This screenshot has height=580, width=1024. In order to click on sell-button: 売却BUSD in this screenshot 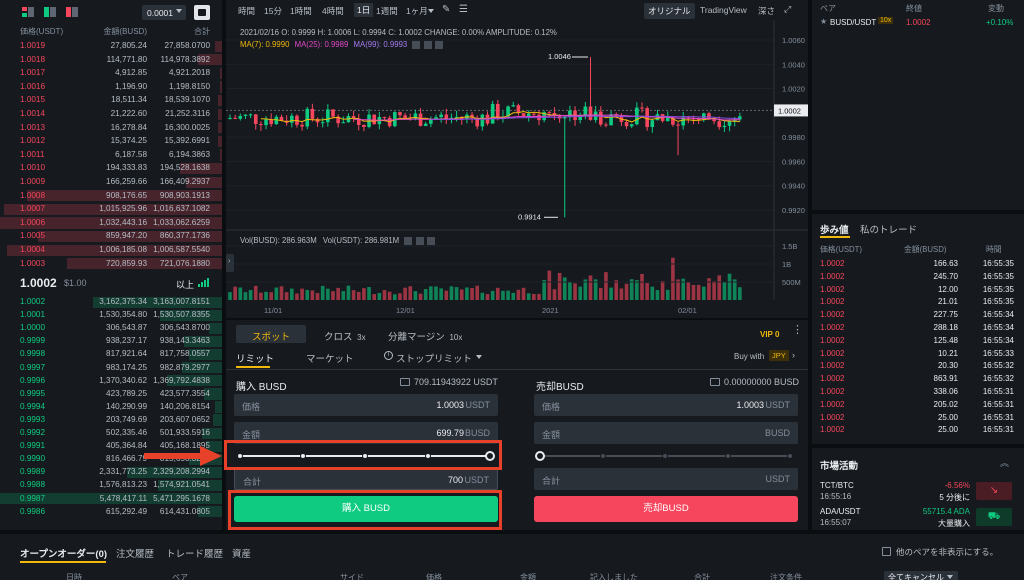, I will do `click(666, 509)`.